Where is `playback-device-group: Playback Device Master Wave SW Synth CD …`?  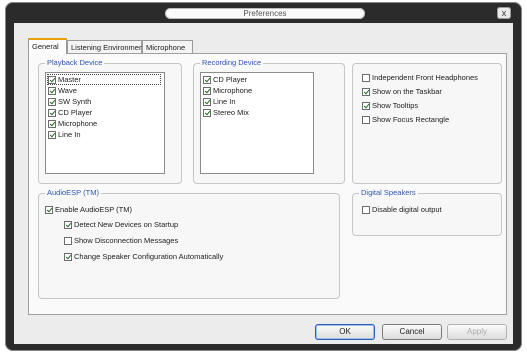 playback-device-group: Playback Device Master Wave SW Synth CD … is located at coordinates (110, 121).